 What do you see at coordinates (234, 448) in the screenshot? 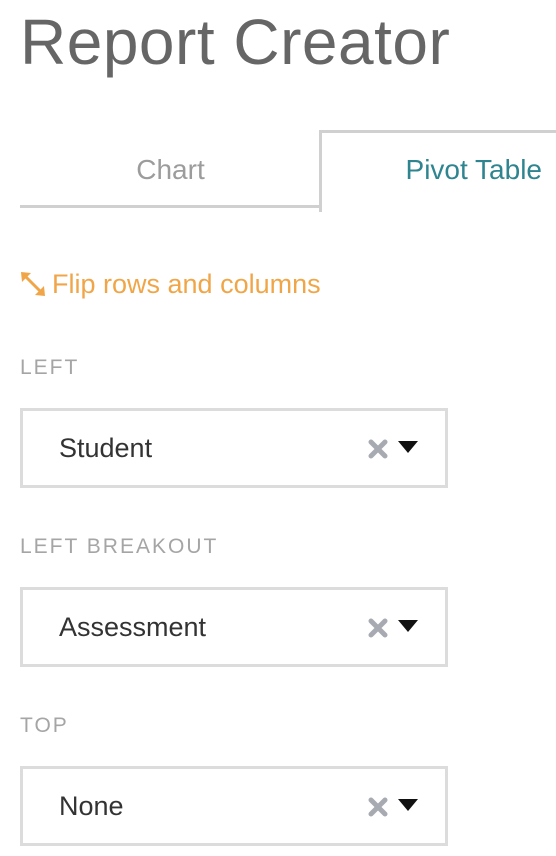
I see `left-select: Student` at bounding box center [234, 448].